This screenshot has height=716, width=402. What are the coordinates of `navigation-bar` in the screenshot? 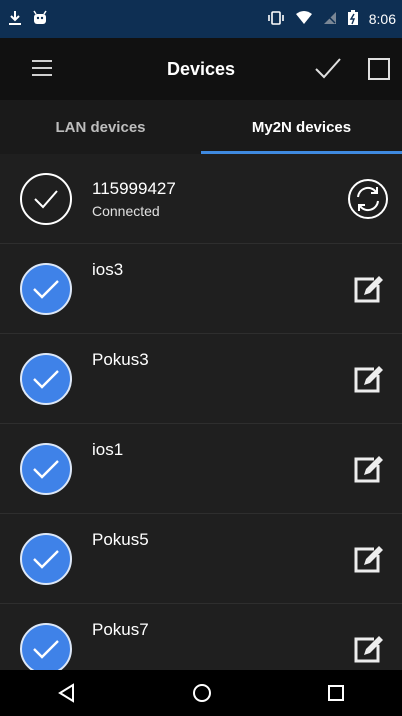 It's located at (201, 693).